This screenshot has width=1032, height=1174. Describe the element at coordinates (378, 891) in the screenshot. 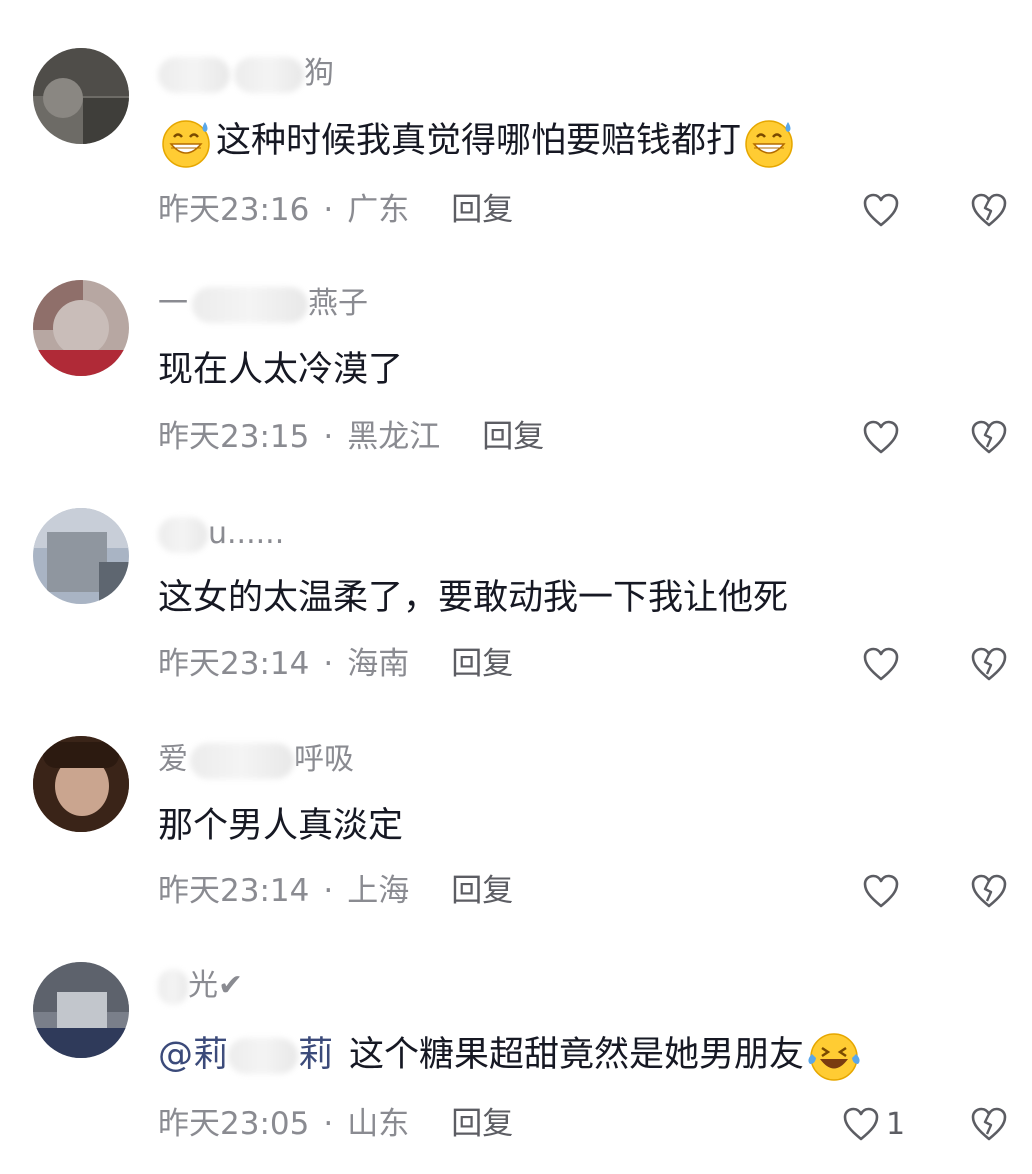

I see `location: 上海` at that location.